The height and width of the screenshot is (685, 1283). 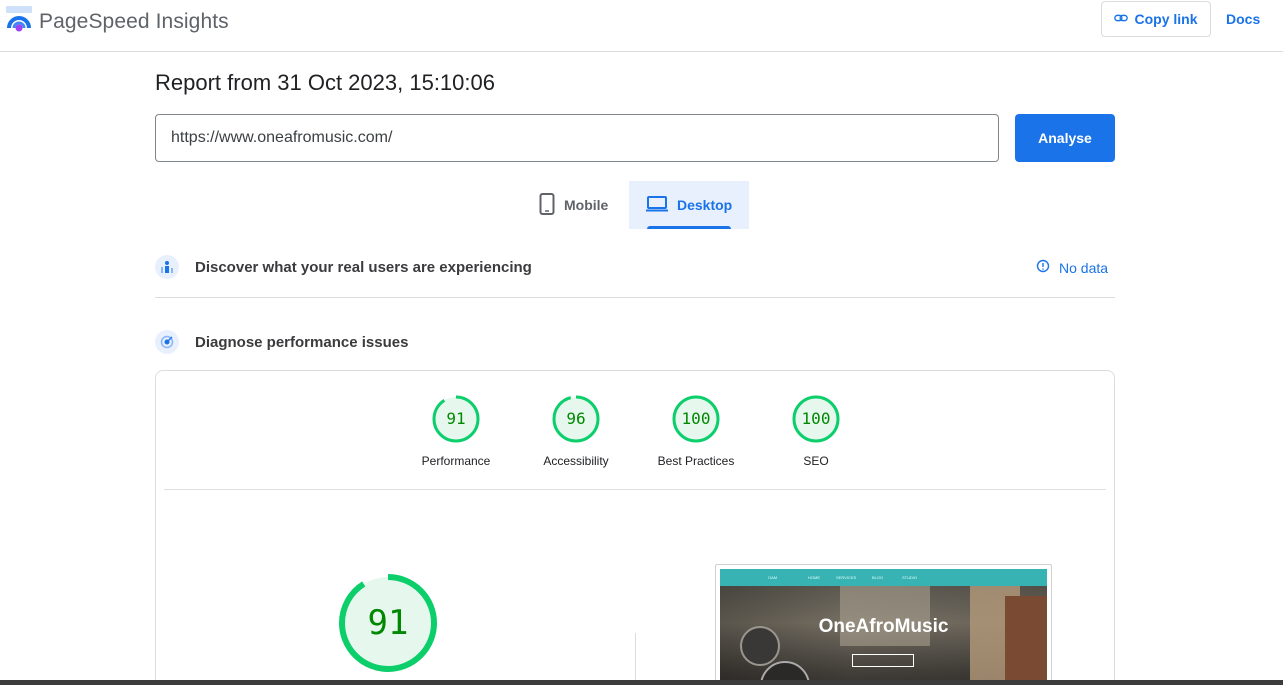 I want to click on score-value: 96, so click(x=576, y=418).